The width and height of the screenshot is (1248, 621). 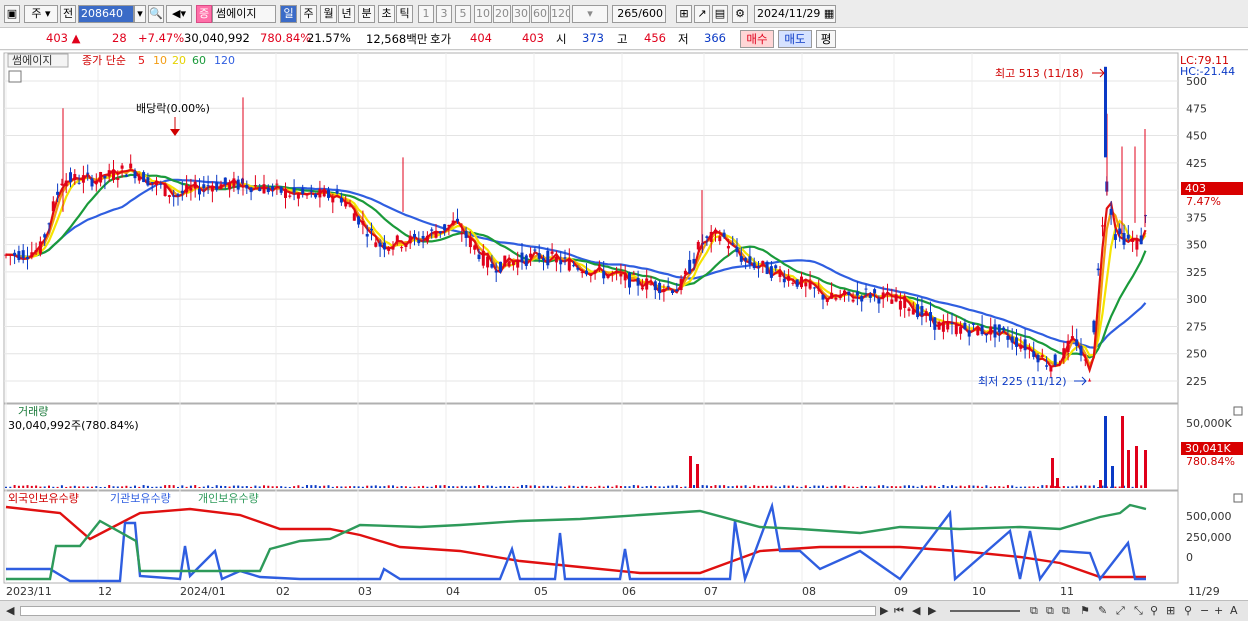 What do you see at coordinates (1085, 610) in the screenshot?
I see `tool-icon-1: ⚑` at bounding box center [1085, 610].